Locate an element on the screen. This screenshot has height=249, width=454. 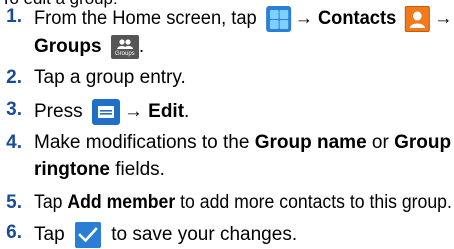
add-member-label: Add member is located at coordinates (121, 202).